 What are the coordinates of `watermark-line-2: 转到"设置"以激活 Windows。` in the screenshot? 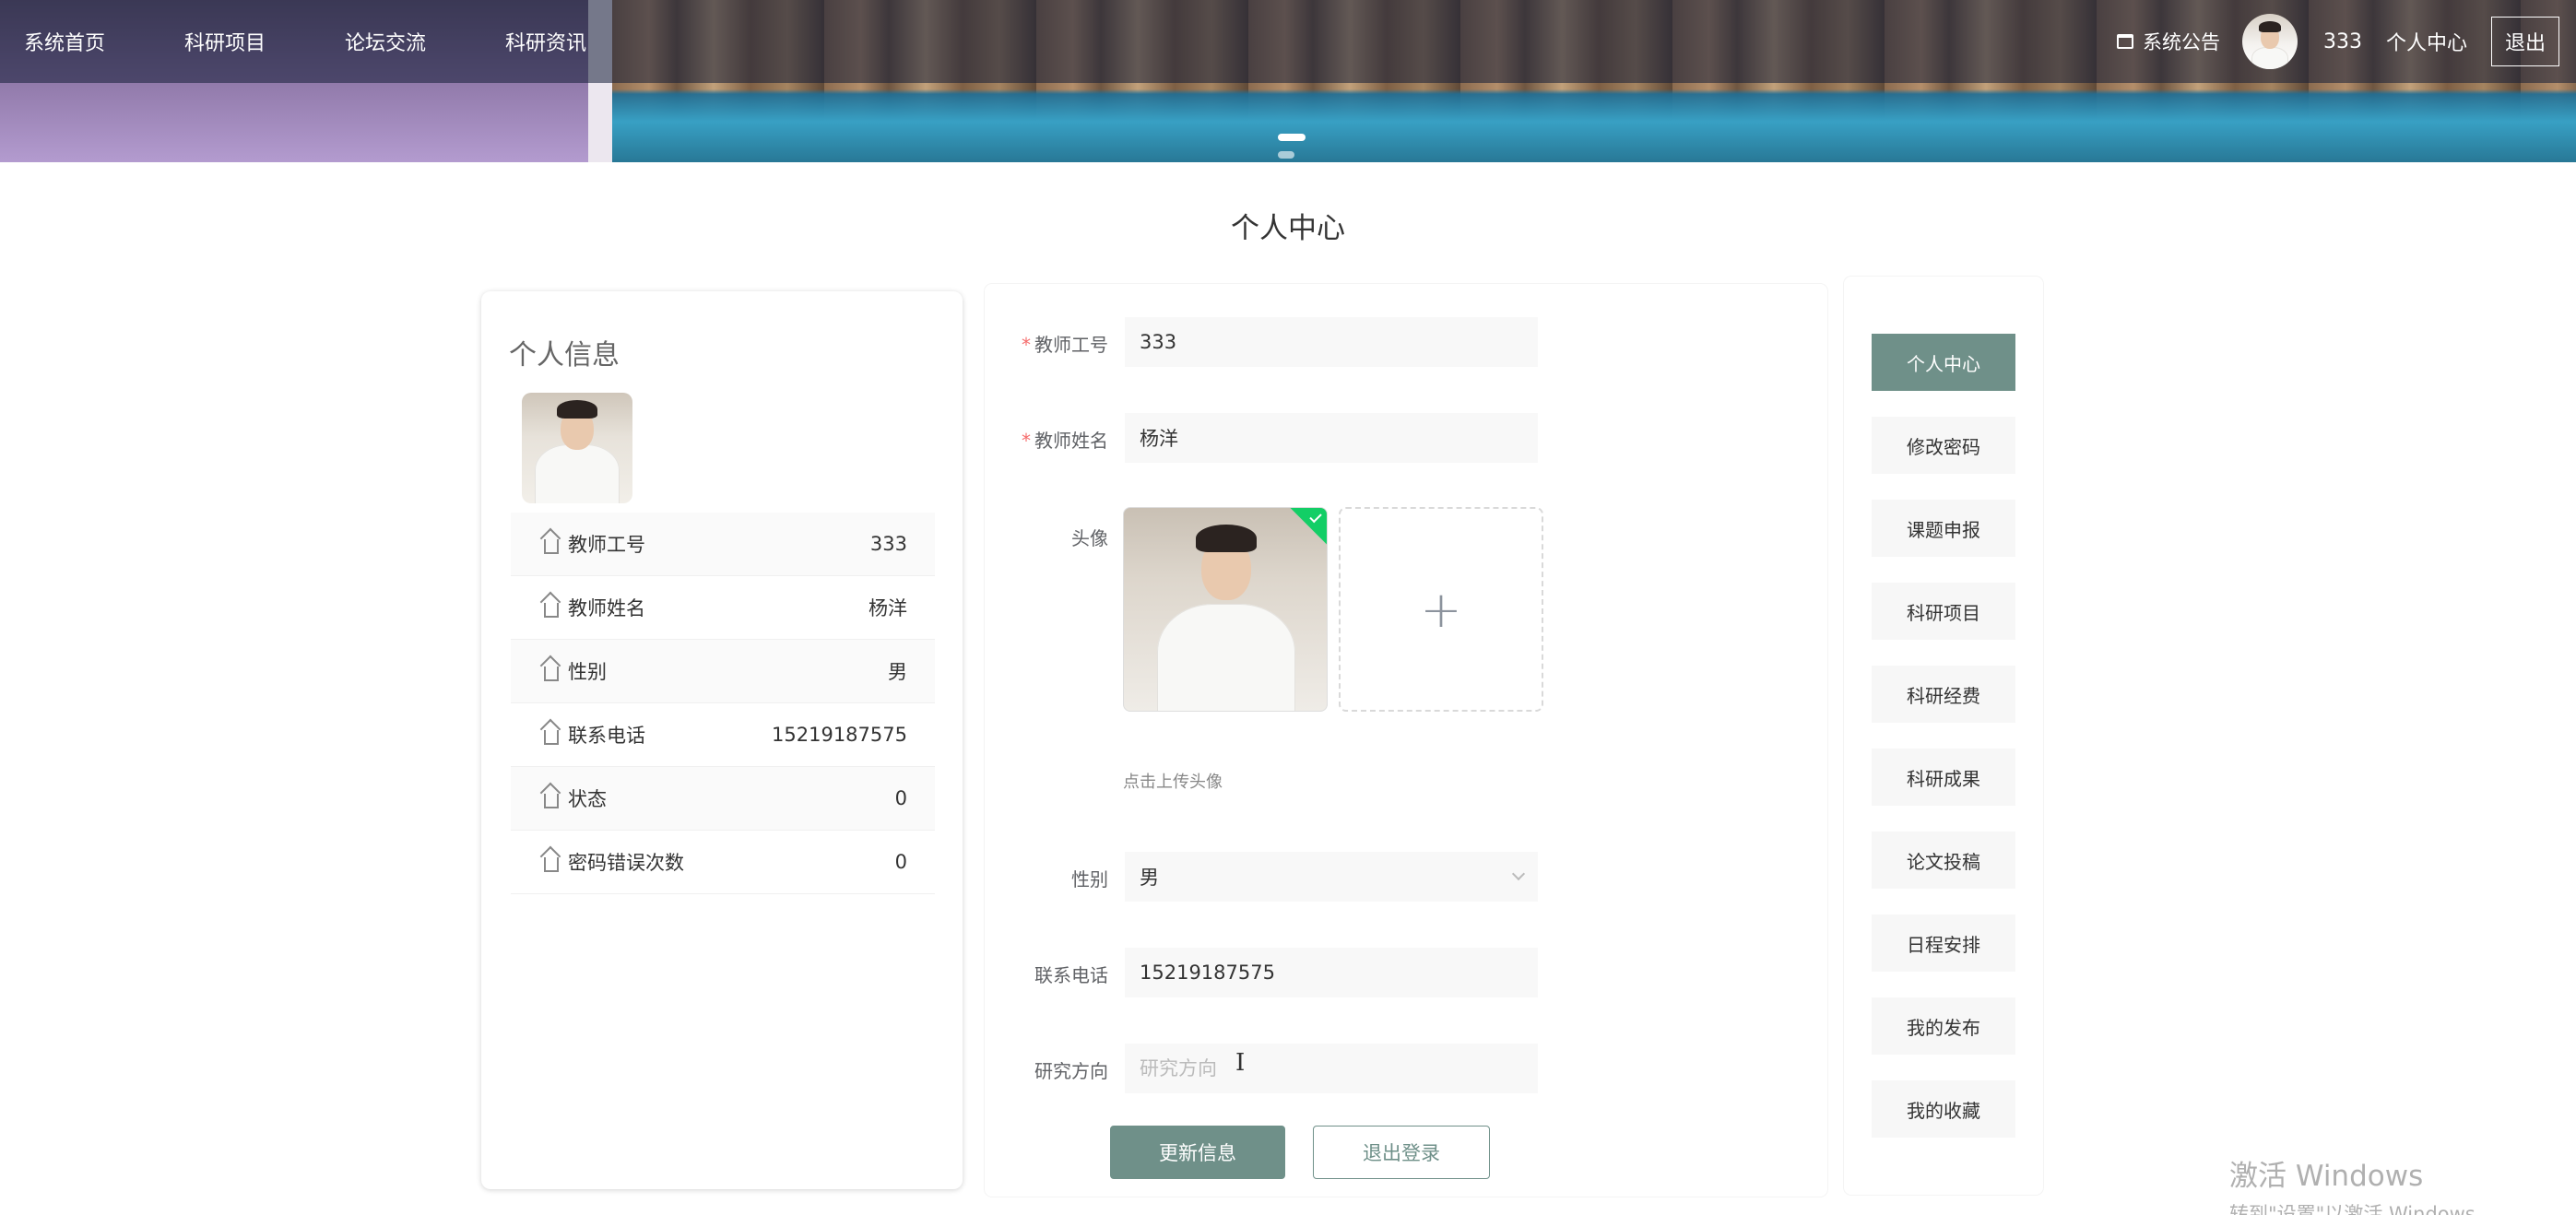 It's located at (2362, 1209).